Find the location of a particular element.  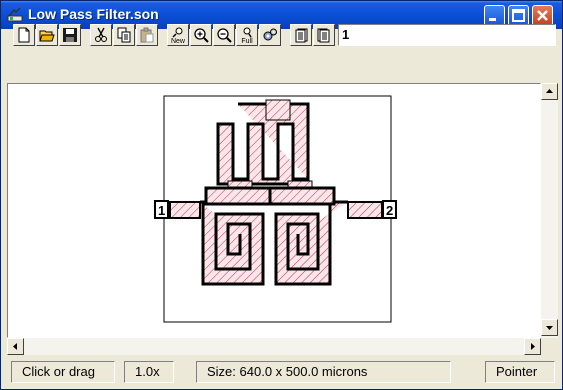

left-bar is located at coordinates (239, 196).